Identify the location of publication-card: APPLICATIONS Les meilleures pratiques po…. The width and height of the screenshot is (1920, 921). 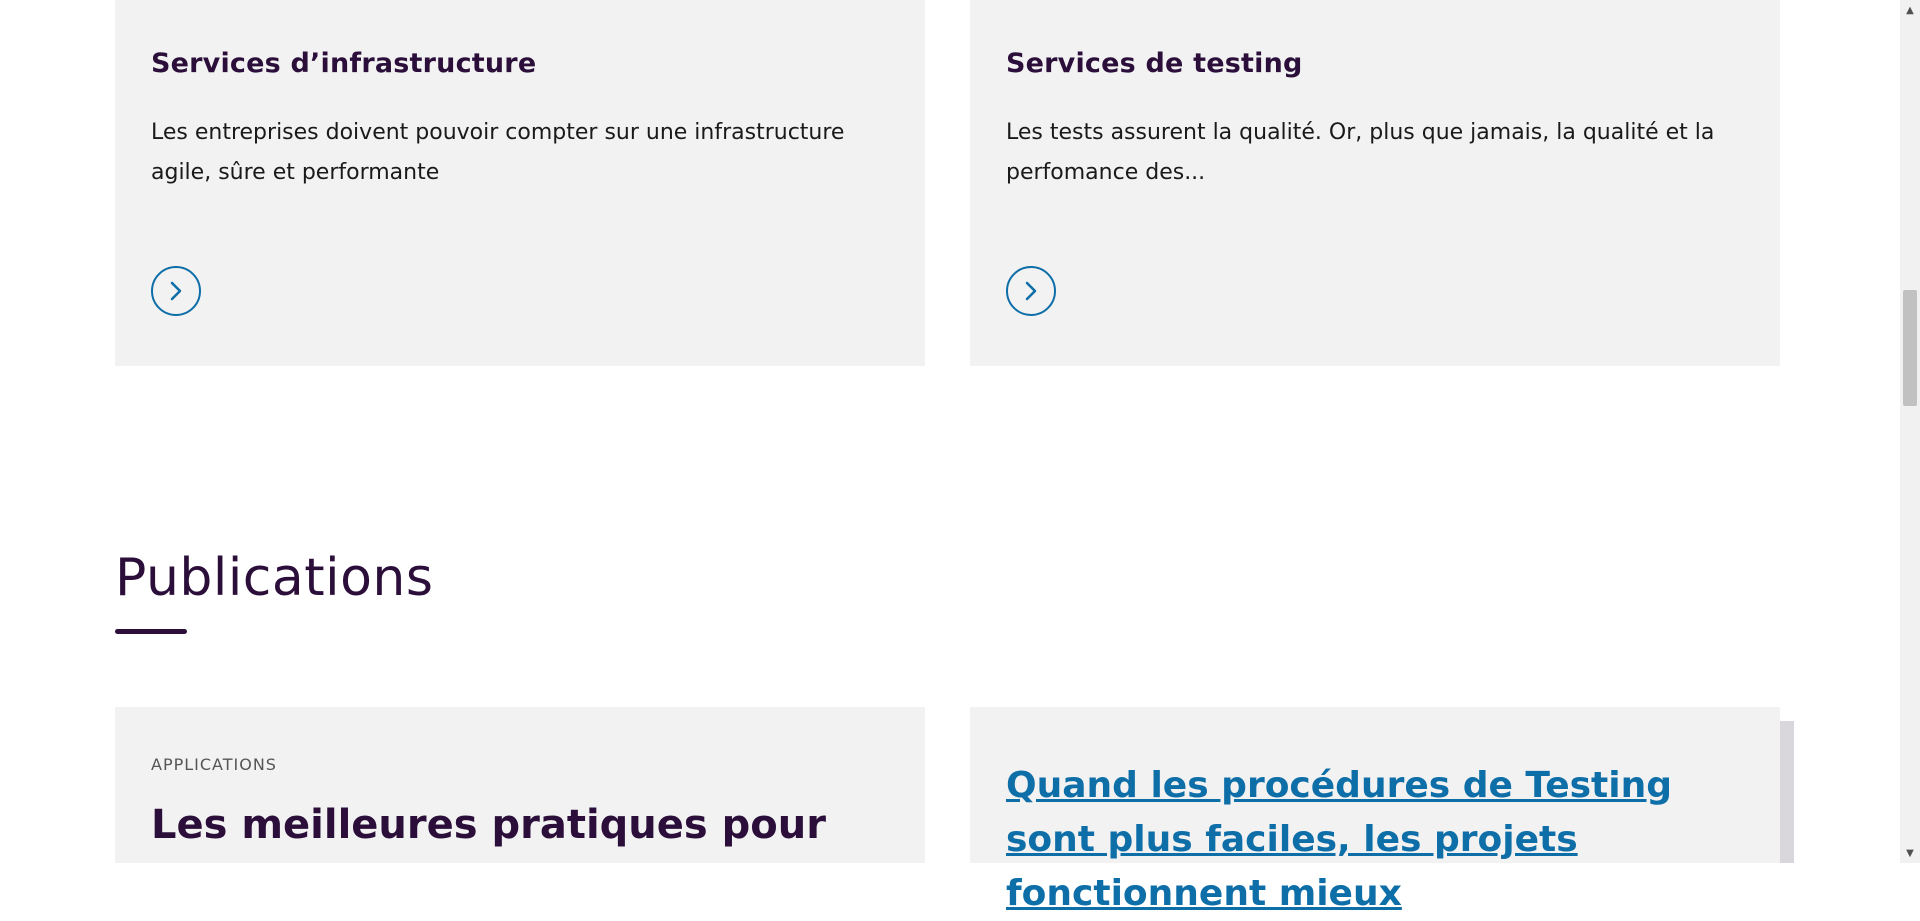
(520, 785).